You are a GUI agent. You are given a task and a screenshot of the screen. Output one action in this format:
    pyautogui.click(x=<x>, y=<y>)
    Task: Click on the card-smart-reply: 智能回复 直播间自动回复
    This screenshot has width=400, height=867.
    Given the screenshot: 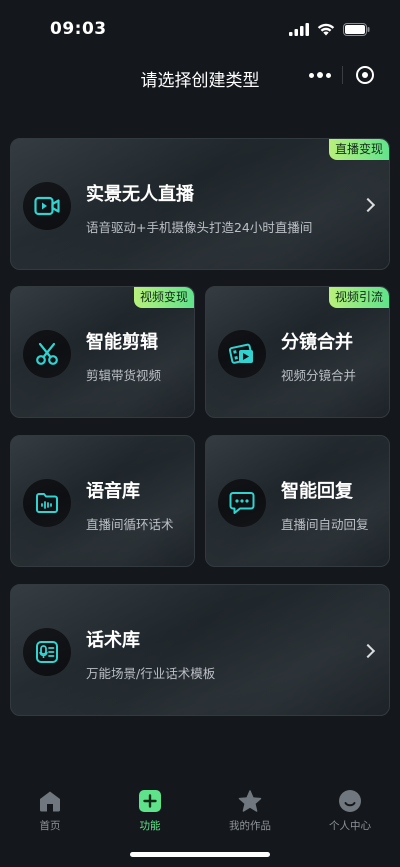 What is the action you would take?
    pyautogui.click(x=297, y=501)
    